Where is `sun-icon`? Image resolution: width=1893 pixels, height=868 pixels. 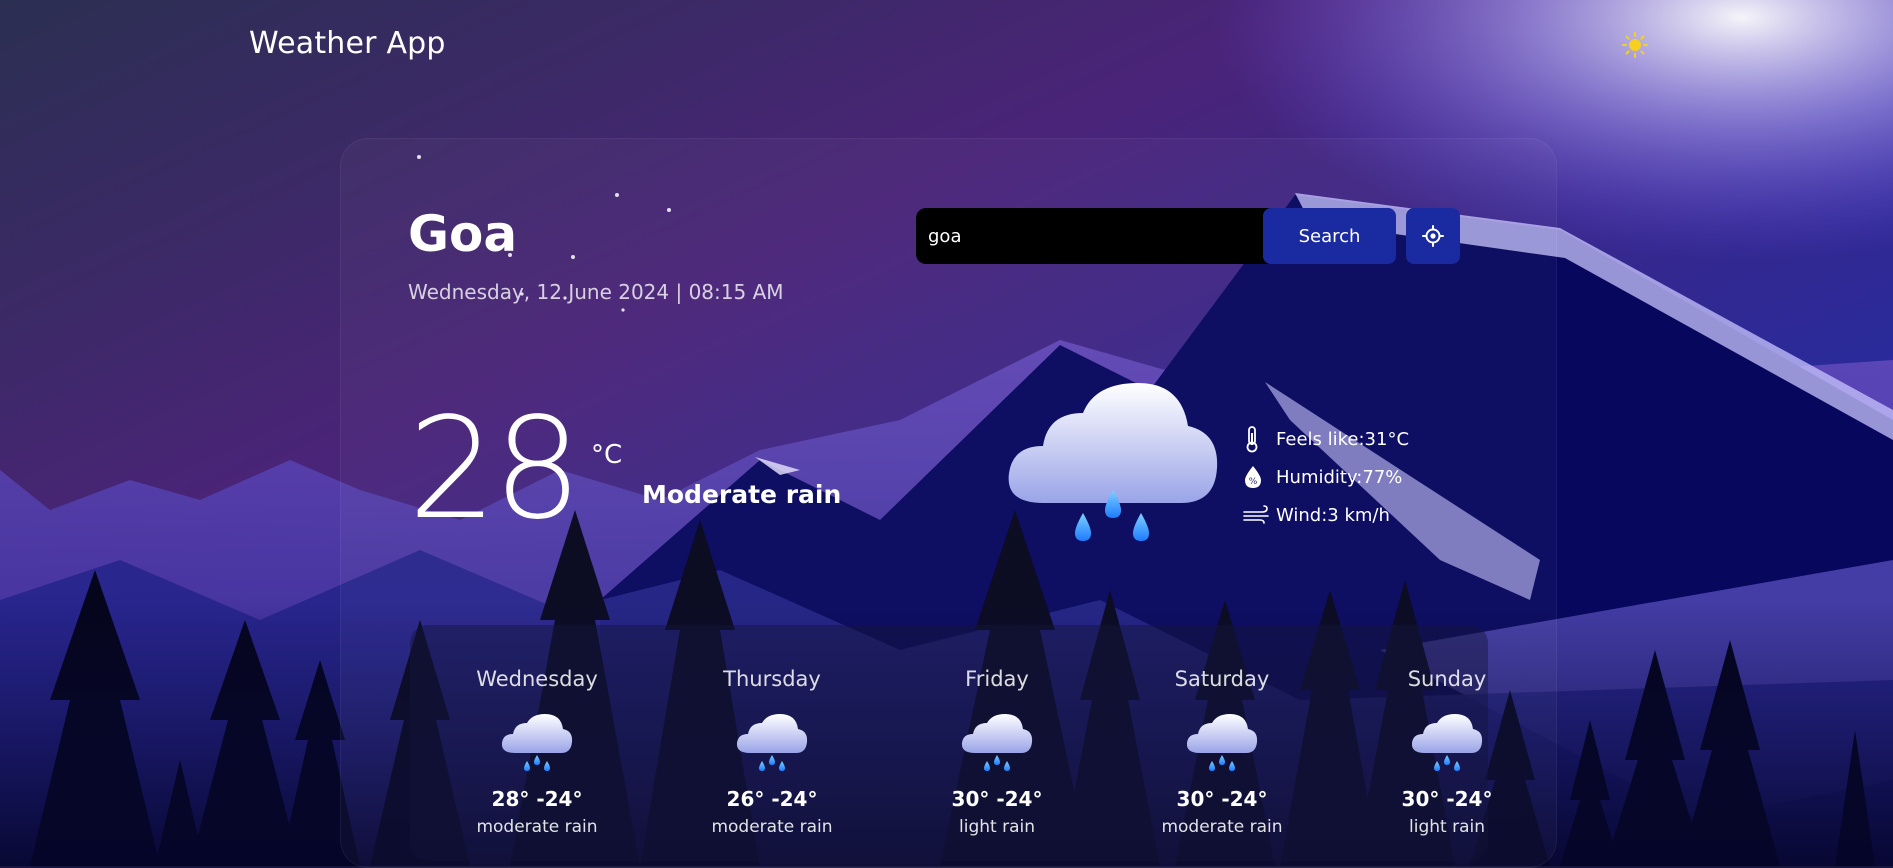 sun-icon is located at coordinates (1635, 45).